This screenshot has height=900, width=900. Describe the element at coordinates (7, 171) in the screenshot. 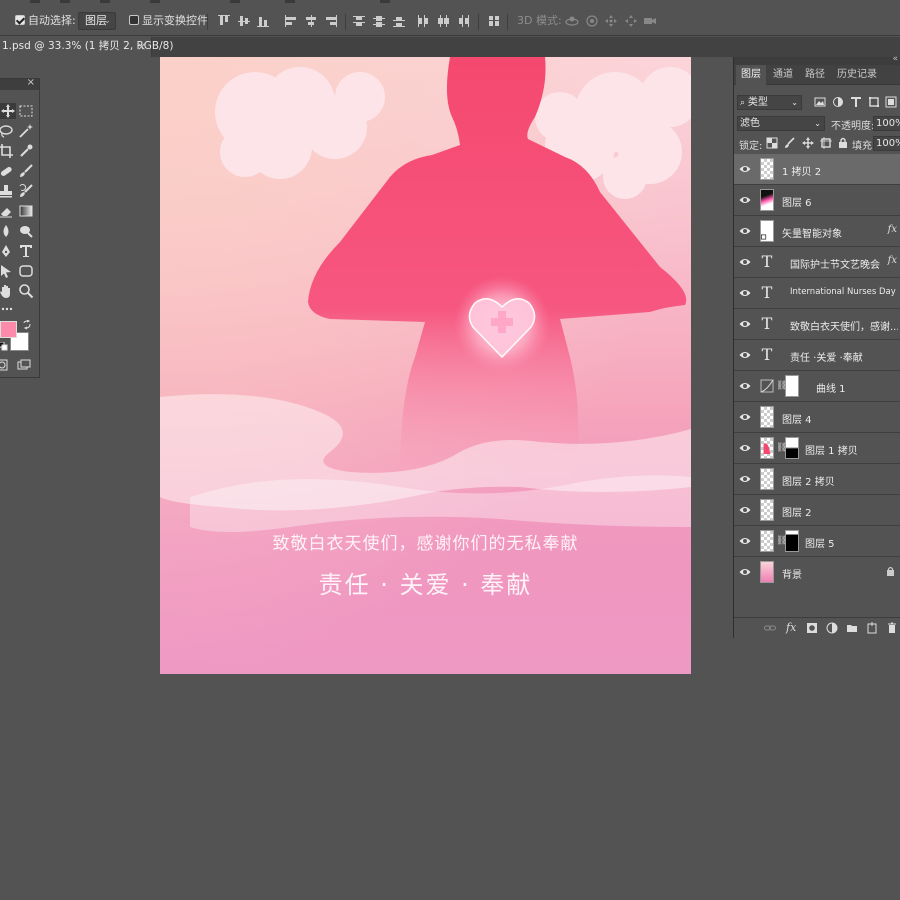

I see `healing-tool-icon` at that location.